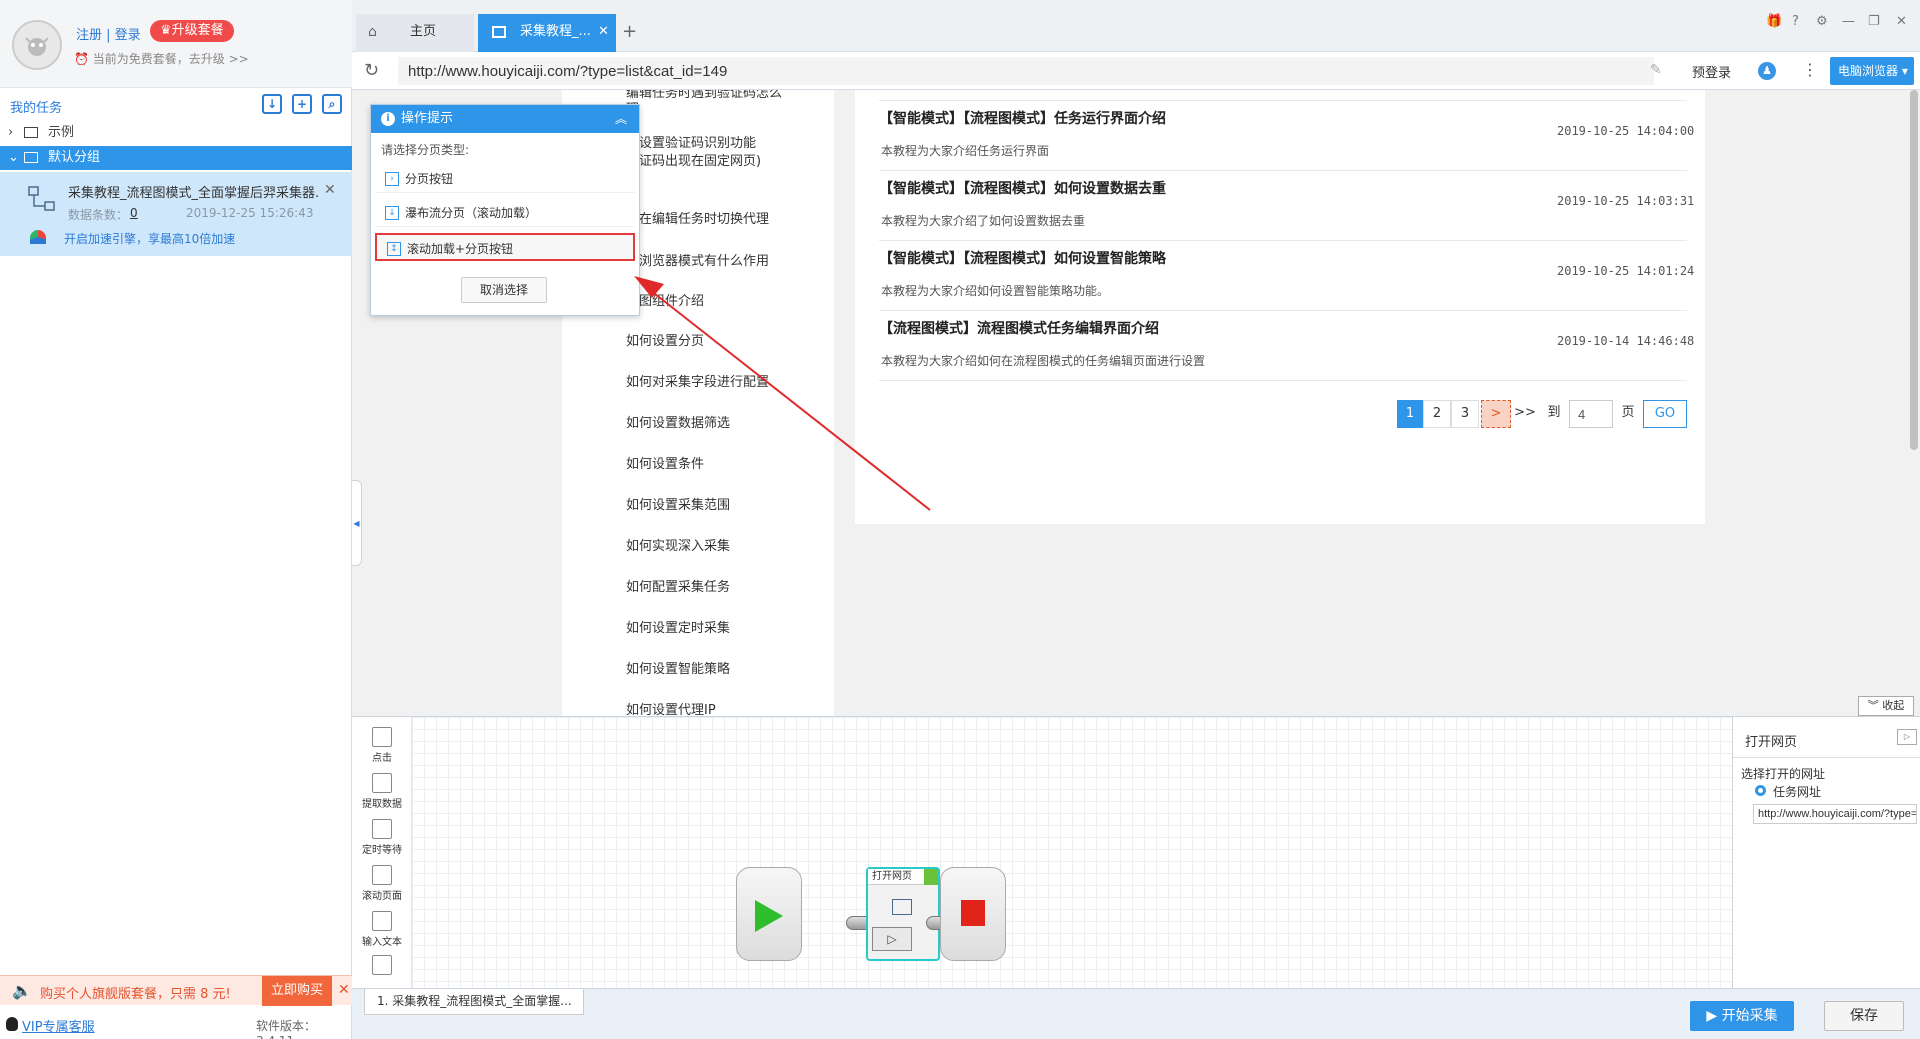 This screenshot has width=1920, height=1039. Describe the element at coordinates (1774, 21) in the screenshot. I see `gift-icon: 🎁` at that location.